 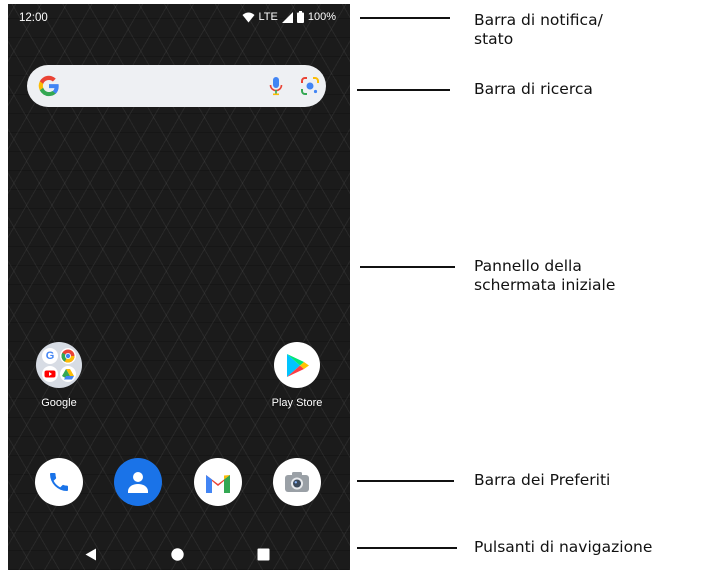 What do you see at coordinates (297, 365) in the screenshot?
I see `play-store-icon` at bounding box center [297, 365].